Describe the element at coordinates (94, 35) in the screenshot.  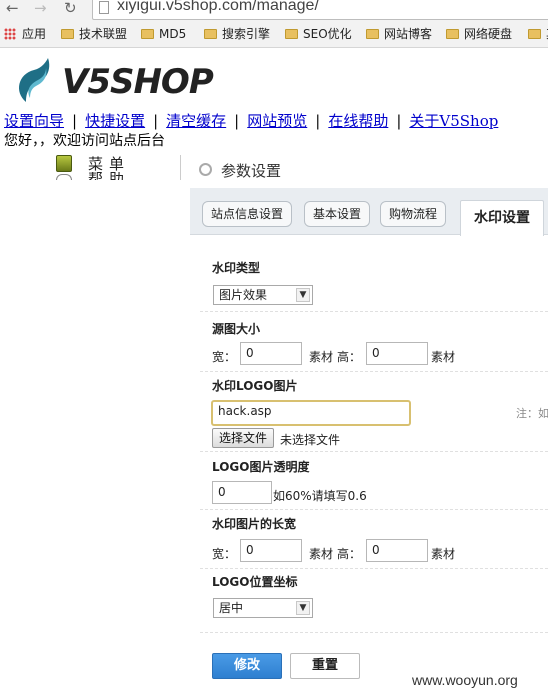
I see `bookmark-item: 技术联盟` at that location.